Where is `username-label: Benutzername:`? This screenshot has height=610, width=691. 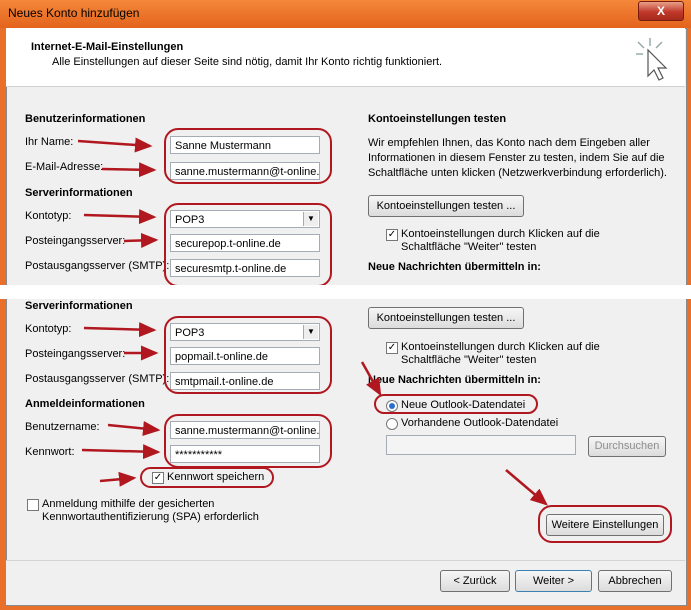
username-label: Benutzername: is located at coordinates (62, 427).